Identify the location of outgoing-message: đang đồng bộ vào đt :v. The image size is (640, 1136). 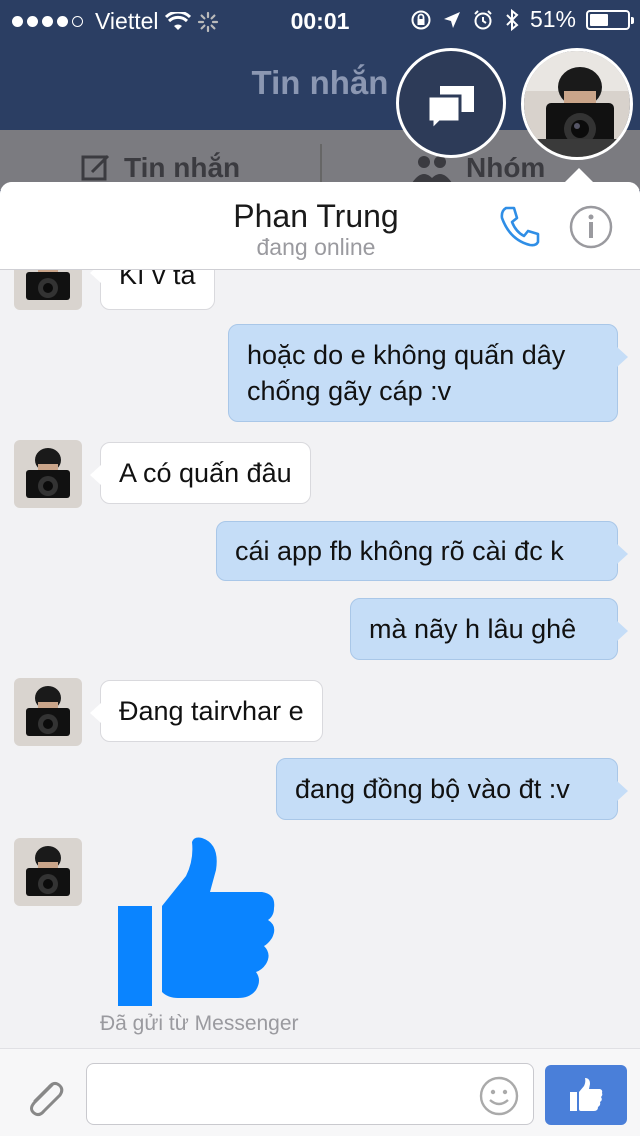
(452, 789).